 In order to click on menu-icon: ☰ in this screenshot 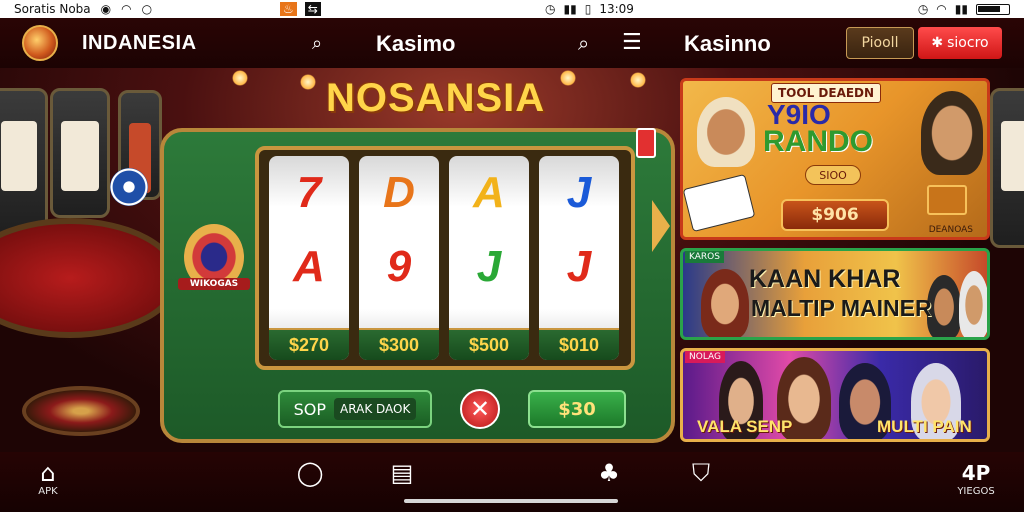, I will do `click(632, 42)`.